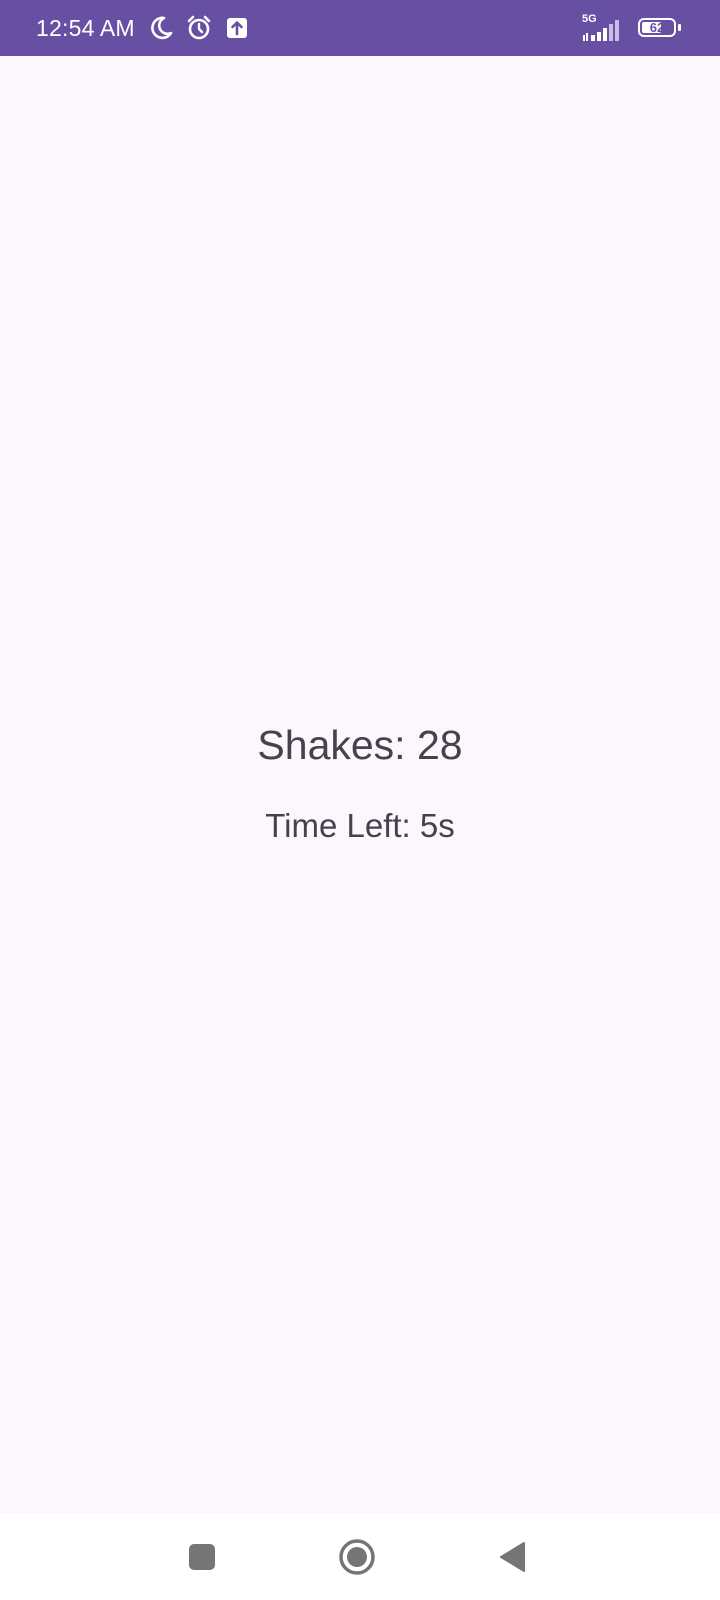 This screenshot has width=720, height=1600. I want to click on status-icons-left, so click(199, 28).